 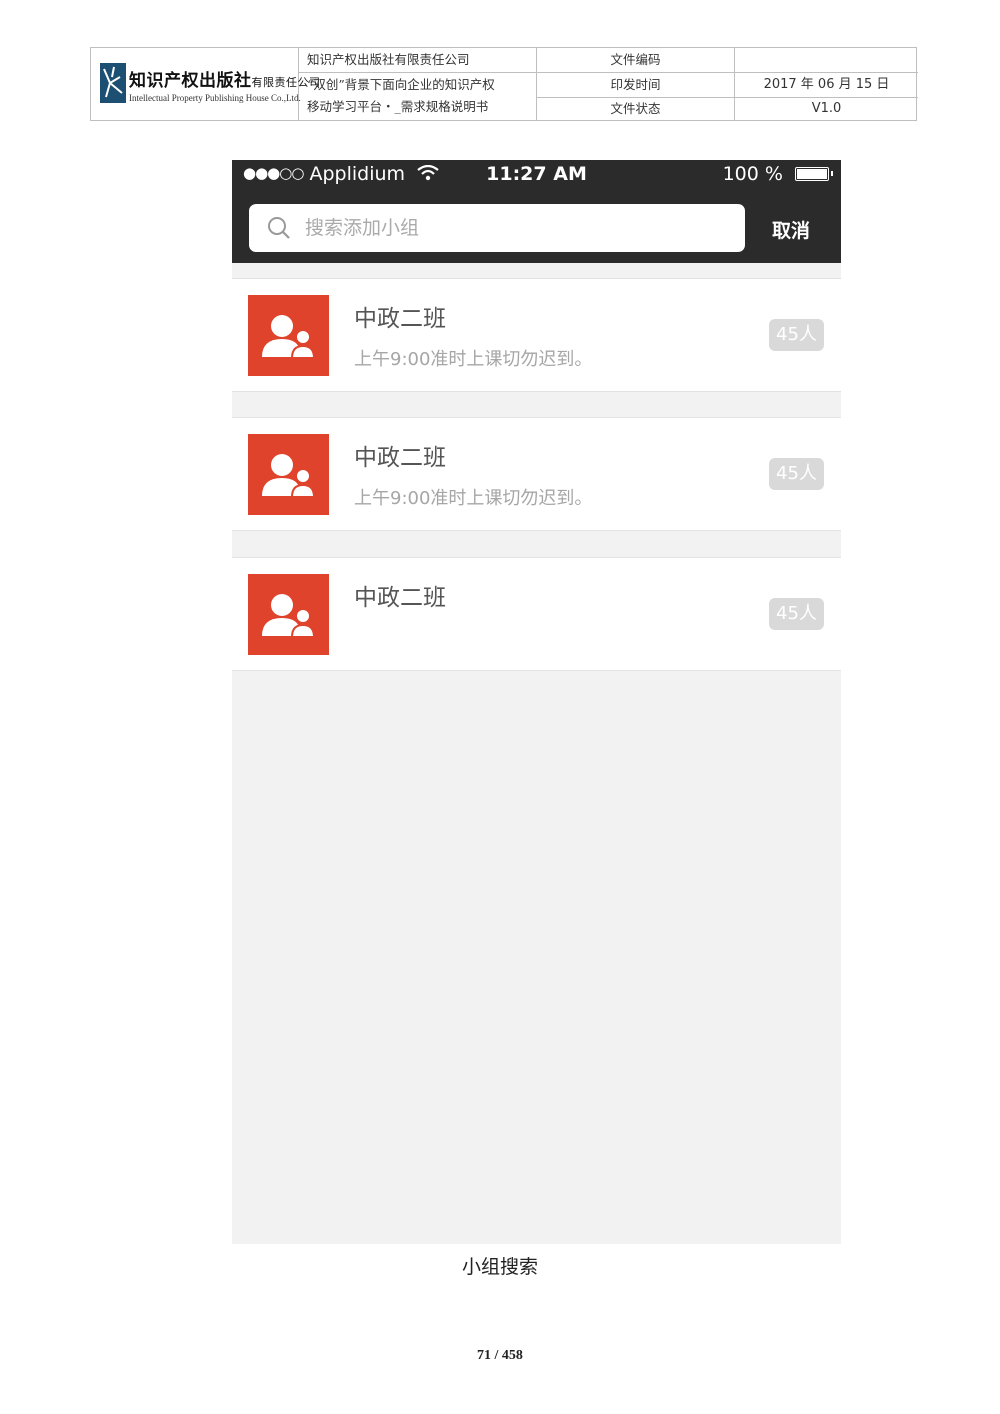 What do you see at coordinates (499, 1267) in the screenshot?
I see `figure-caption: 小组搜索` at bounding box center [499, 1267].